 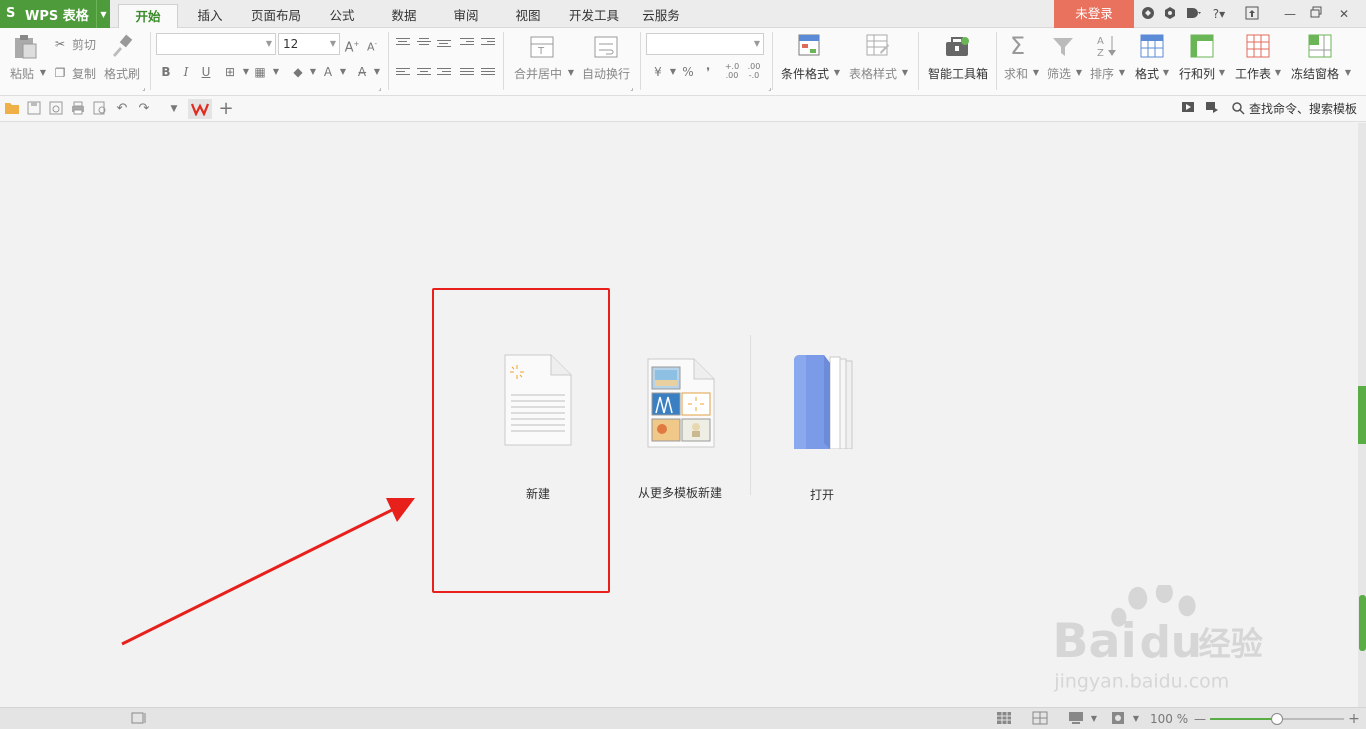 I want to click on normal-view-icon, so click(x=1004, y=719).